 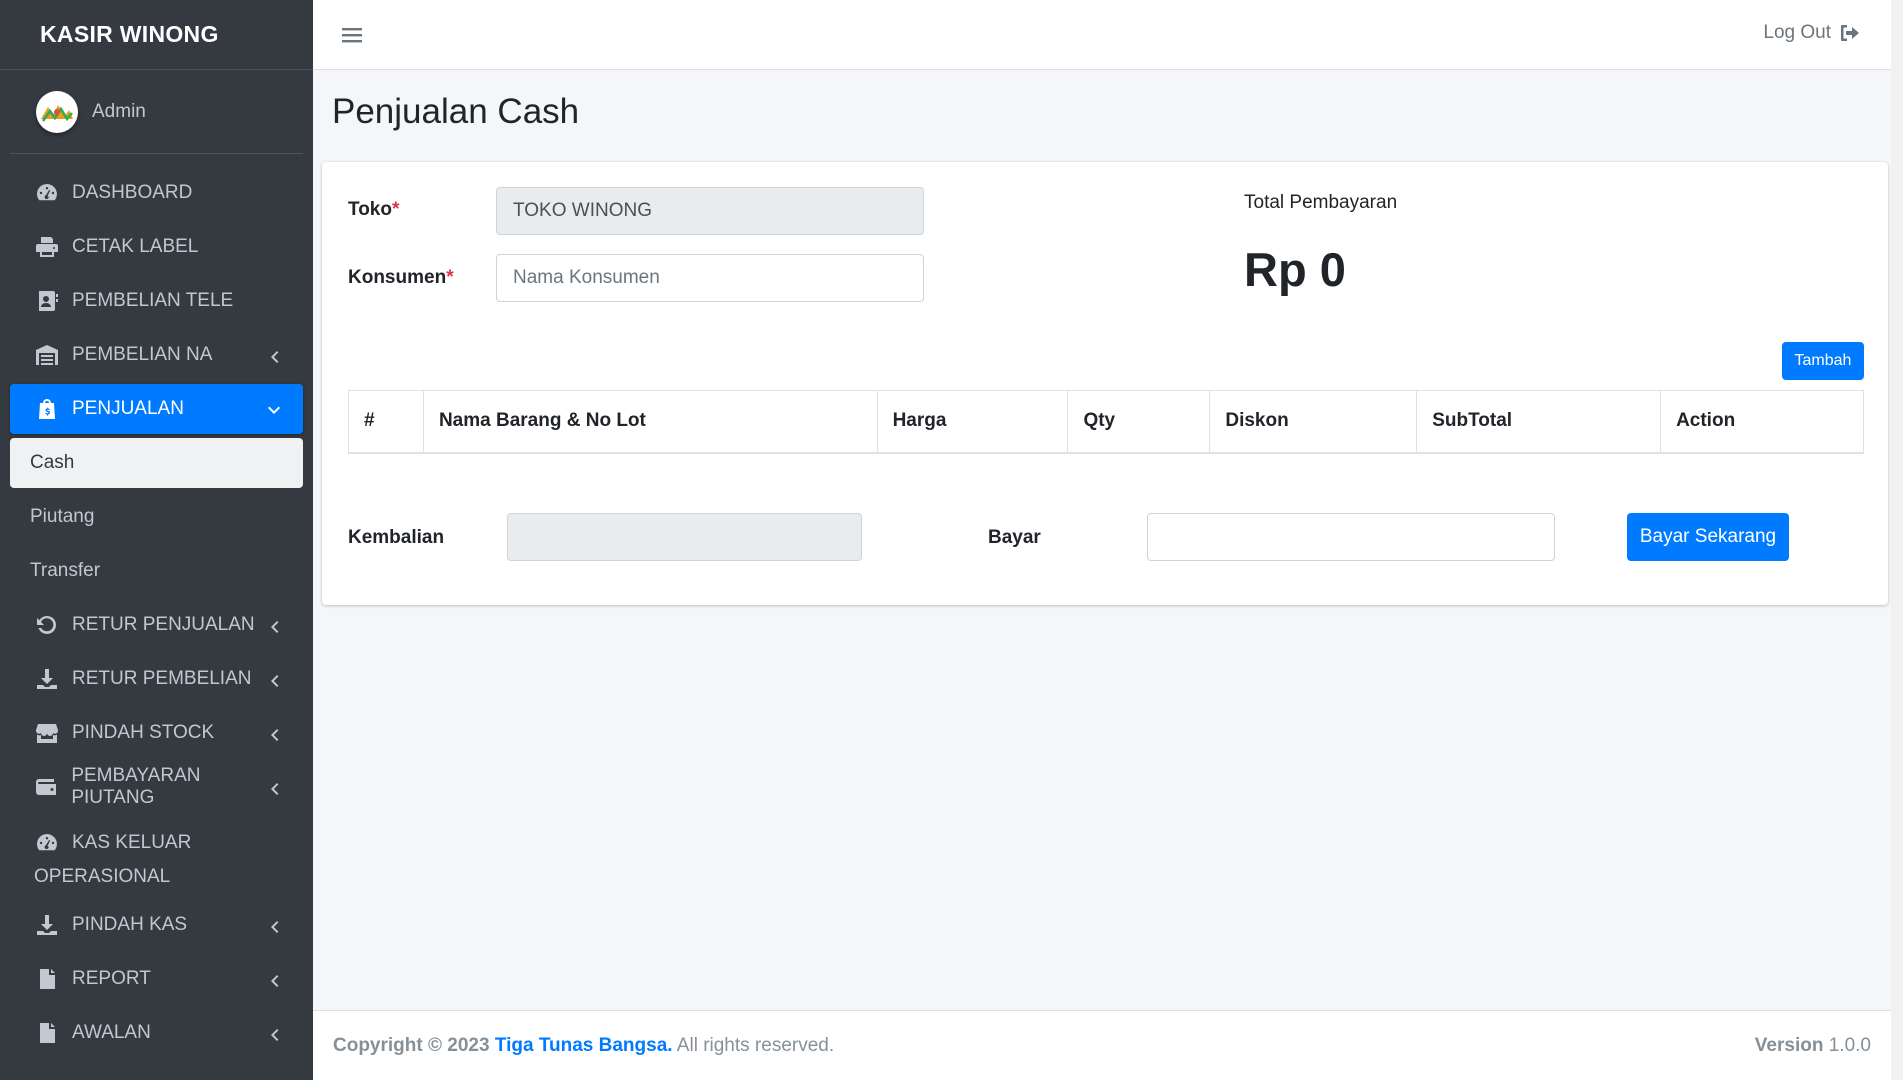 I want to click on version-value: 1.0.0, so click(x=1849, y=1045).